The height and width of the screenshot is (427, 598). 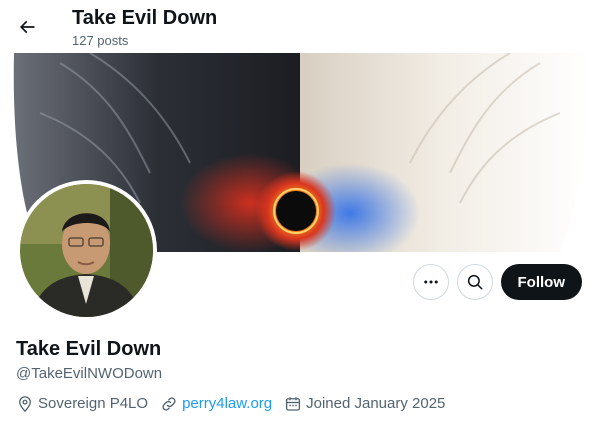 I want to click on profile-name: Take Evil Down, so click(x=89, y=349).